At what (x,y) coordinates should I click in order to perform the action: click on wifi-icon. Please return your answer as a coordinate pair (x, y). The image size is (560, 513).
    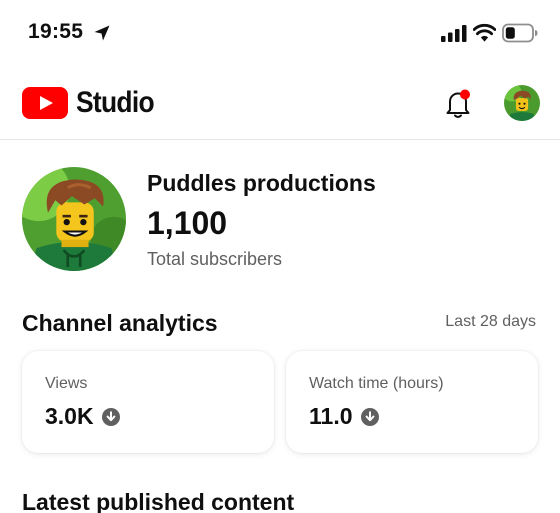
    Looking at the image, I should click on (484, 32).